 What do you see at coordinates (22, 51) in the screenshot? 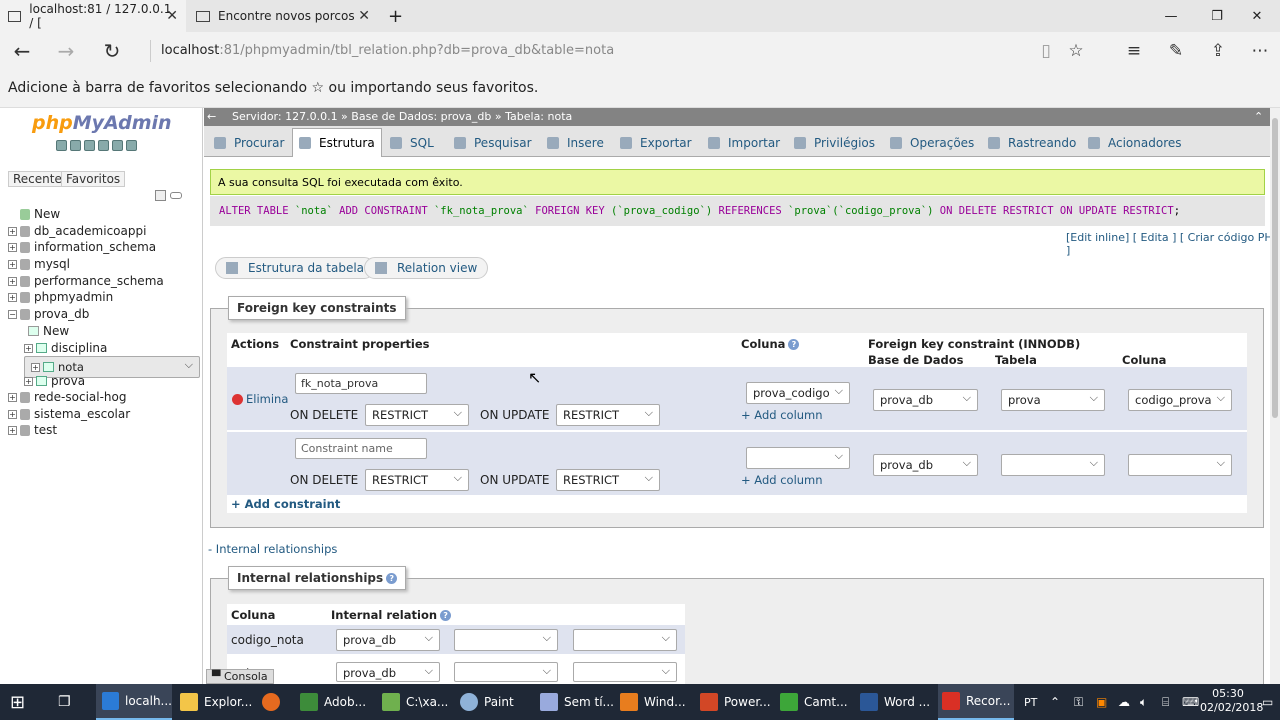
I see `back-icon: ←` at bounding box center [22, 51].